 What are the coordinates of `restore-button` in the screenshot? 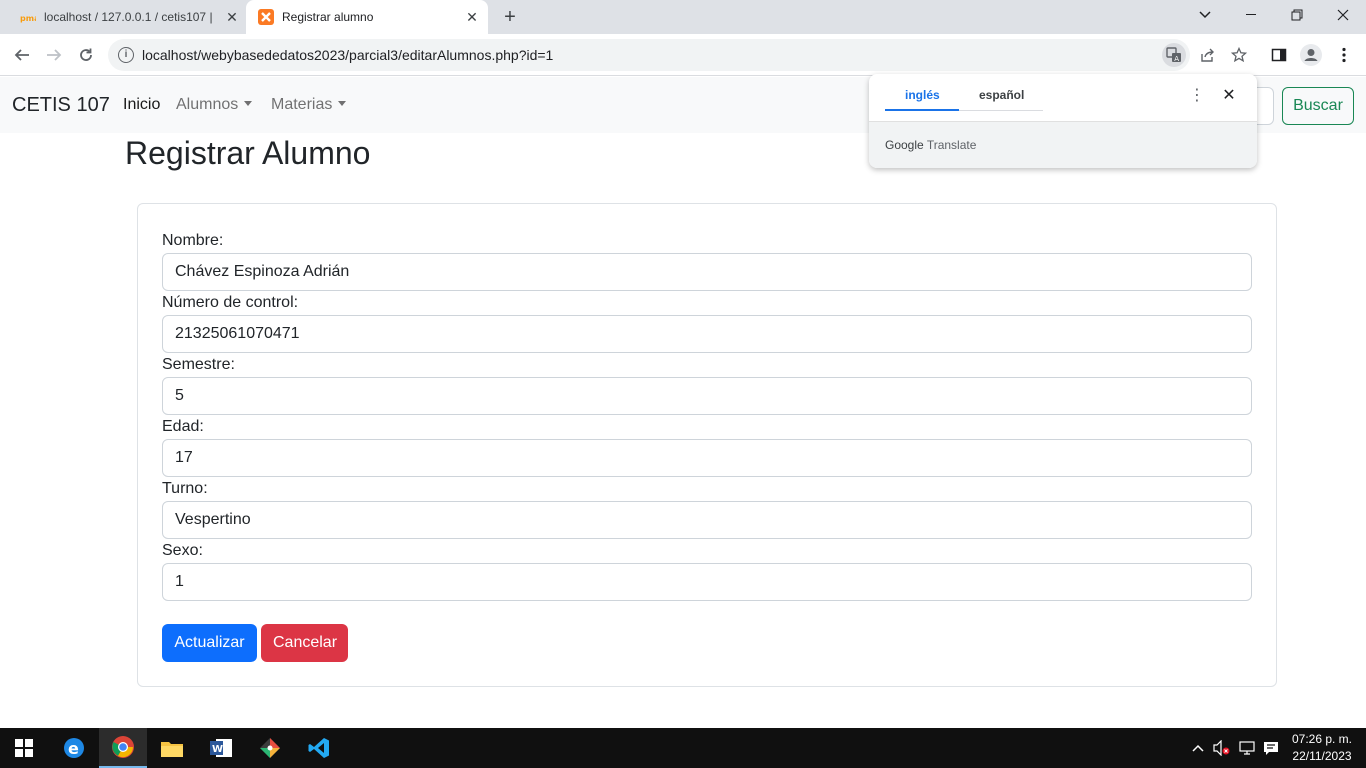 It's located at (1297, 15).